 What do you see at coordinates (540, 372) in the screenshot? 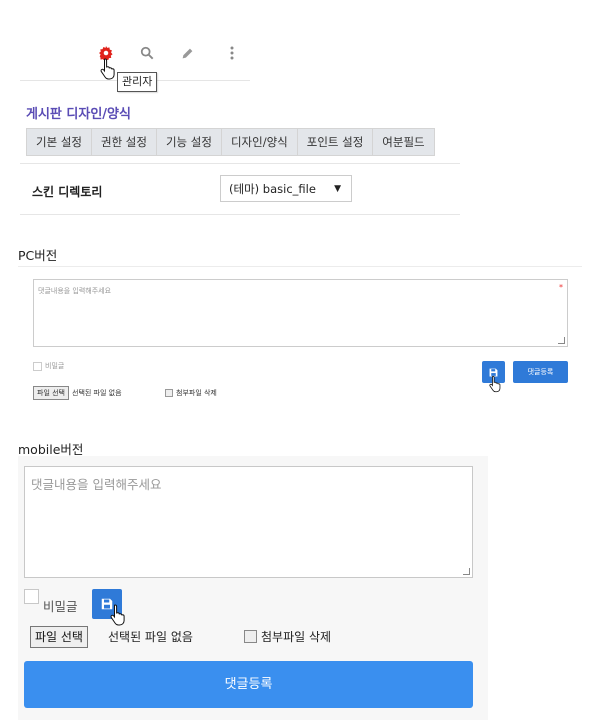
I see `pc-submit-button: 댓글등록` at bounding box center [540, 372].